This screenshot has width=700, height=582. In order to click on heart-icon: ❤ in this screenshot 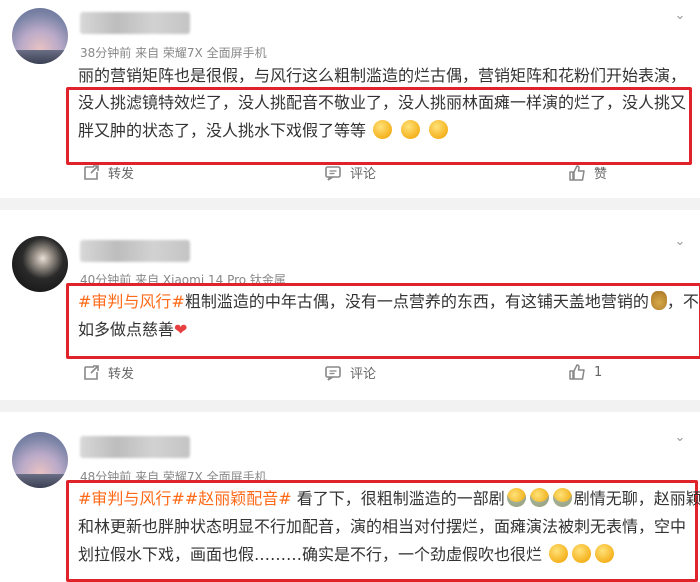, I will do `click(181, 329)`.